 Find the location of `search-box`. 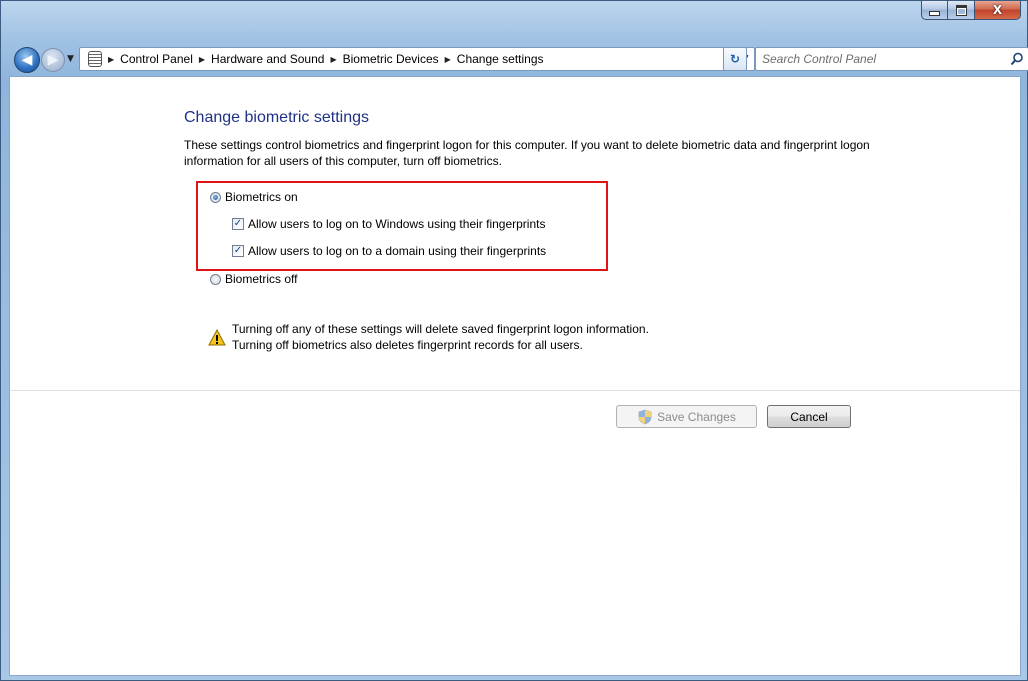

search-box is located at coordinates (891, 59).